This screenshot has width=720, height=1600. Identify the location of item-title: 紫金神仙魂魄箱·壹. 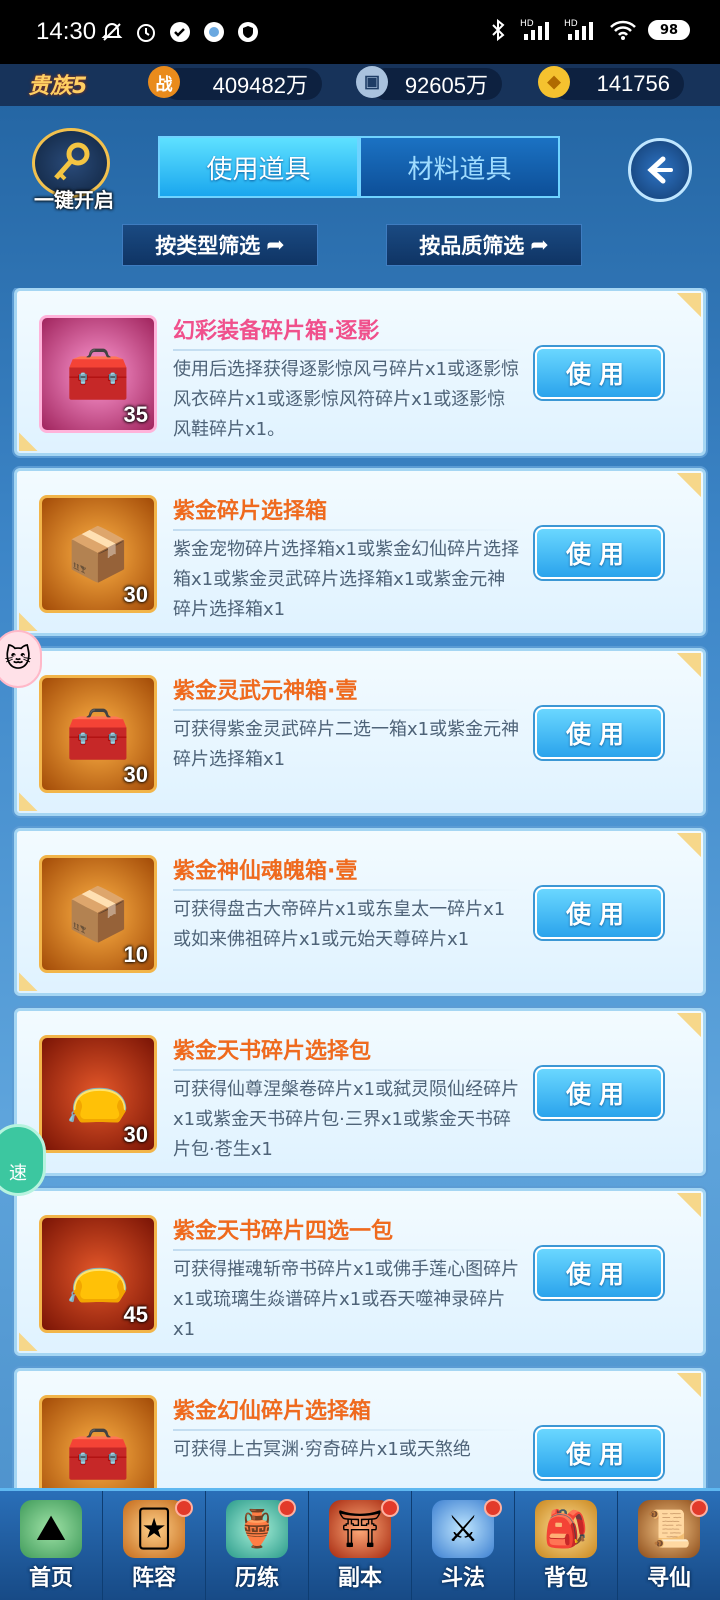
(265, 871).